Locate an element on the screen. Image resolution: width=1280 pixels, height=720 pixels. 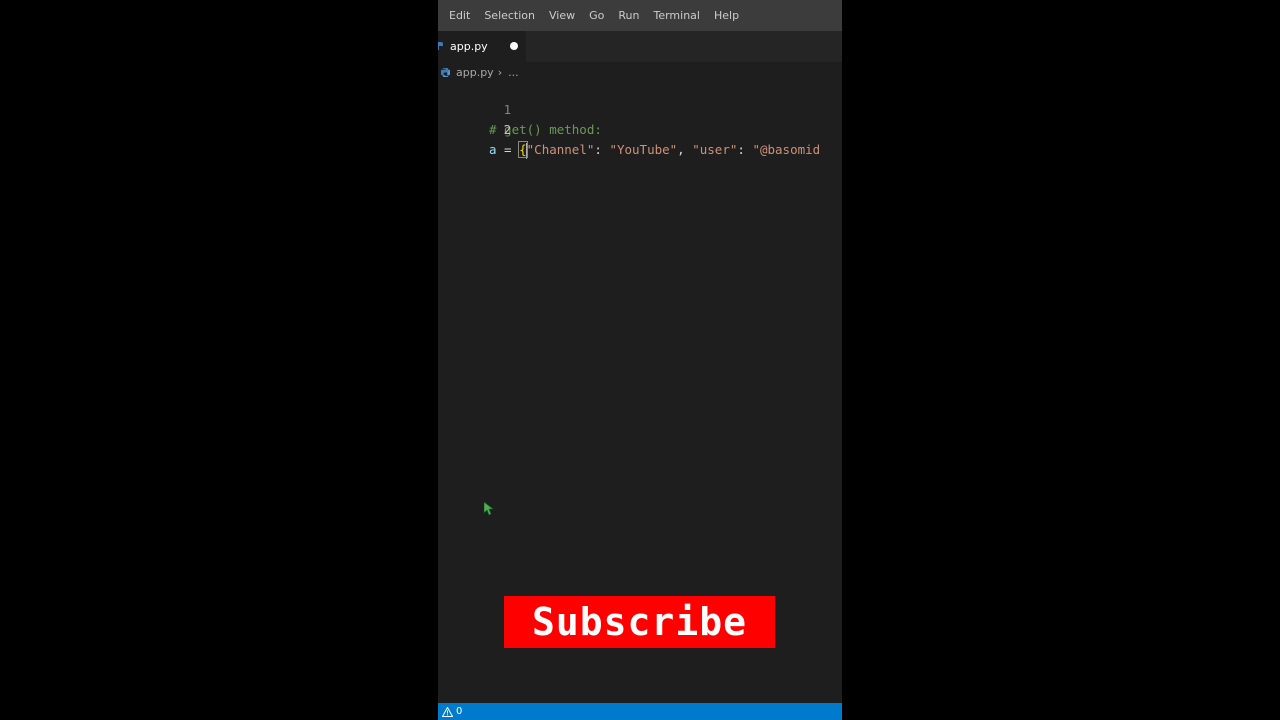
code-line-1: 1 # get() method: is located at coordinates (640, 108).